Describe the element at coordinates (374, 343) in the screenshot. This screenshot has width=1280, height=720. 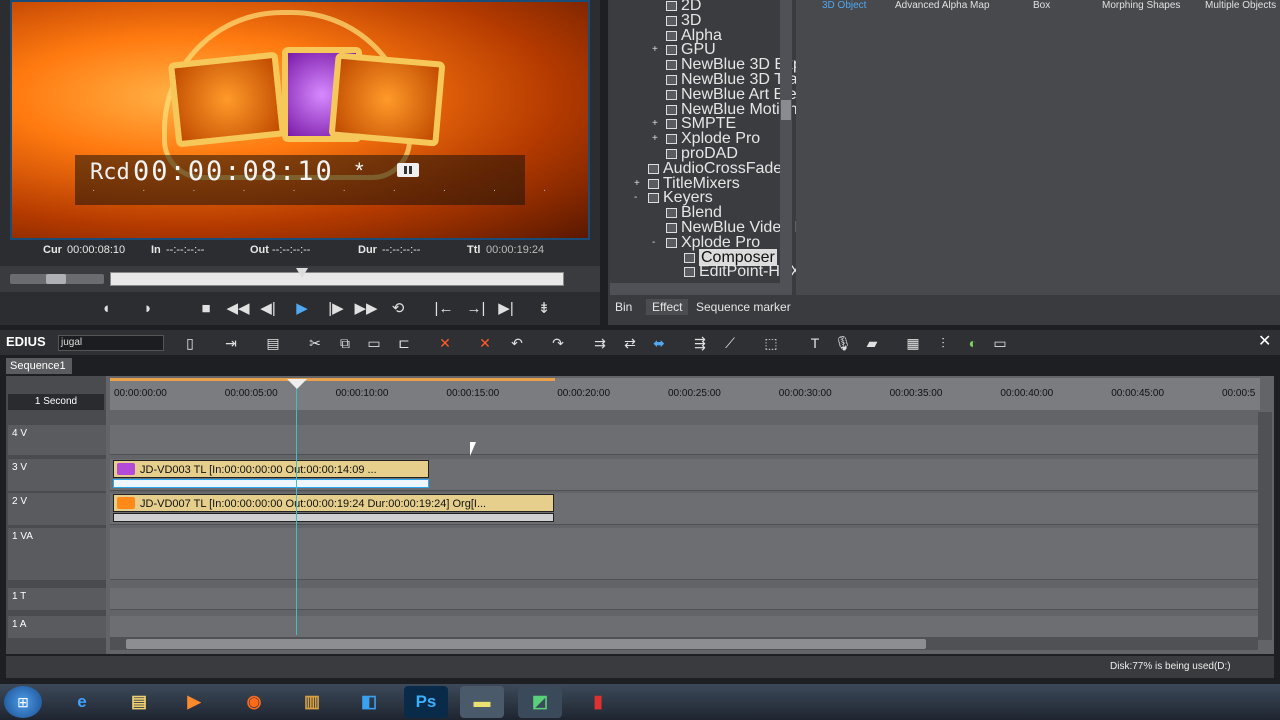
I see `paste-icon: ▭` at that location.